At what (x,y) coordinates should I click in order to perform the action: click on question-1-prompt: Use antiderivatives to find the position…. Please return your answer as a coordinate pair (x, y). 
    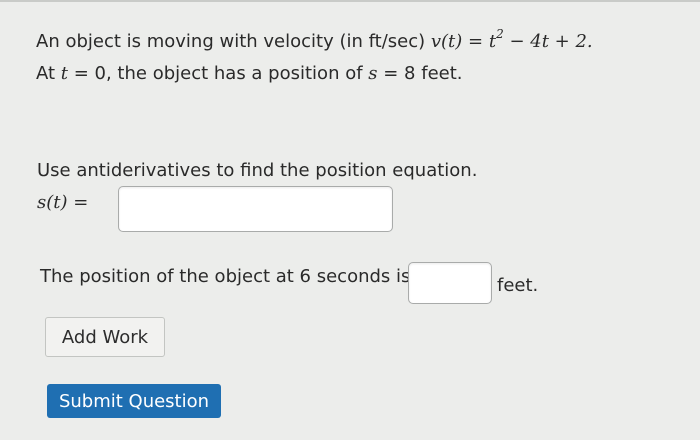
    Looking at the image, I should click on (257, 170).